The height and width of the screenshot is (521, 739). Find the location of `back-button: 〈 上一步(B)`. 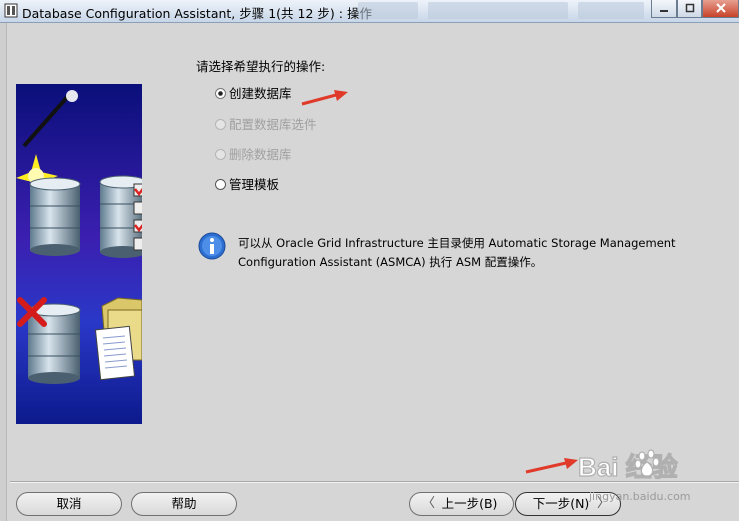

back-button: 〈 上一步(B) is located at coordinates (461, 504).